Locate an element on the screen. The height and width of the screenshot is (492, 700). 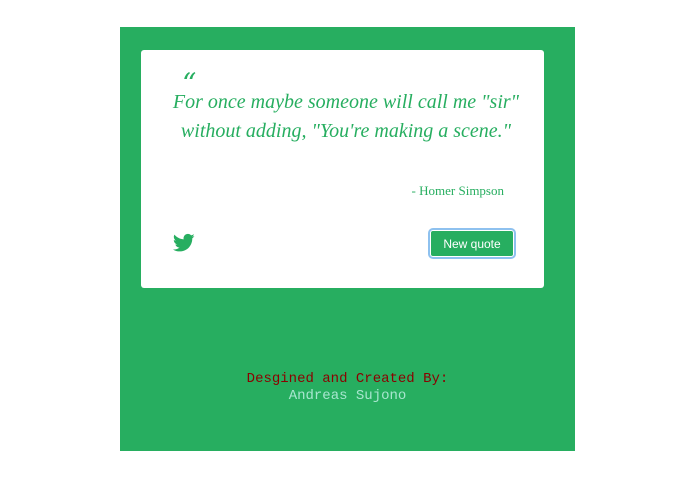
tweet-quote-button is located at coordinates (184, 243).